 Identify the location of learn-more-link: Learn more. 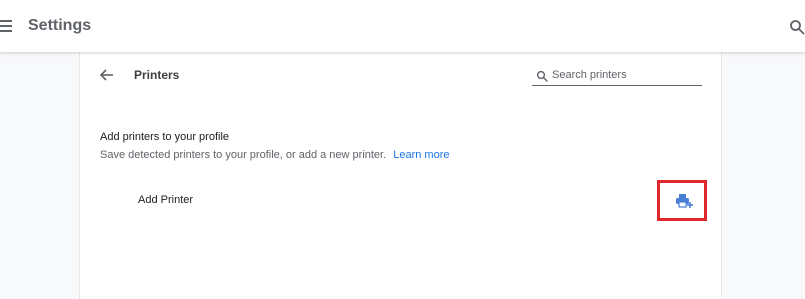
(421, 155).